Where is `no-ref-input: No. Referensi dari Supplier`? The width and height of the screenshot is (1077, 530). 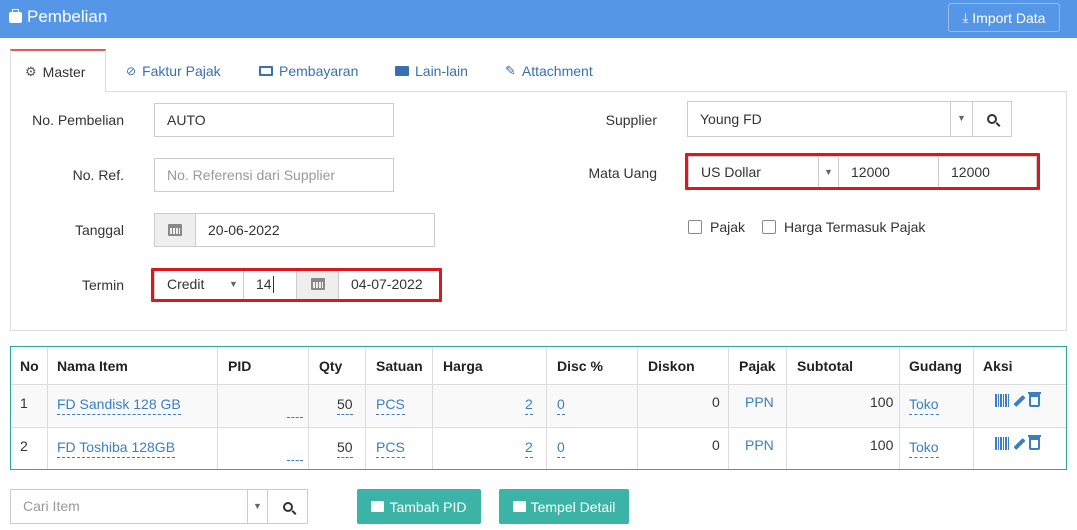 no-ref-input: No. Referensi dari Supplier is located at coordinates (274, 175).